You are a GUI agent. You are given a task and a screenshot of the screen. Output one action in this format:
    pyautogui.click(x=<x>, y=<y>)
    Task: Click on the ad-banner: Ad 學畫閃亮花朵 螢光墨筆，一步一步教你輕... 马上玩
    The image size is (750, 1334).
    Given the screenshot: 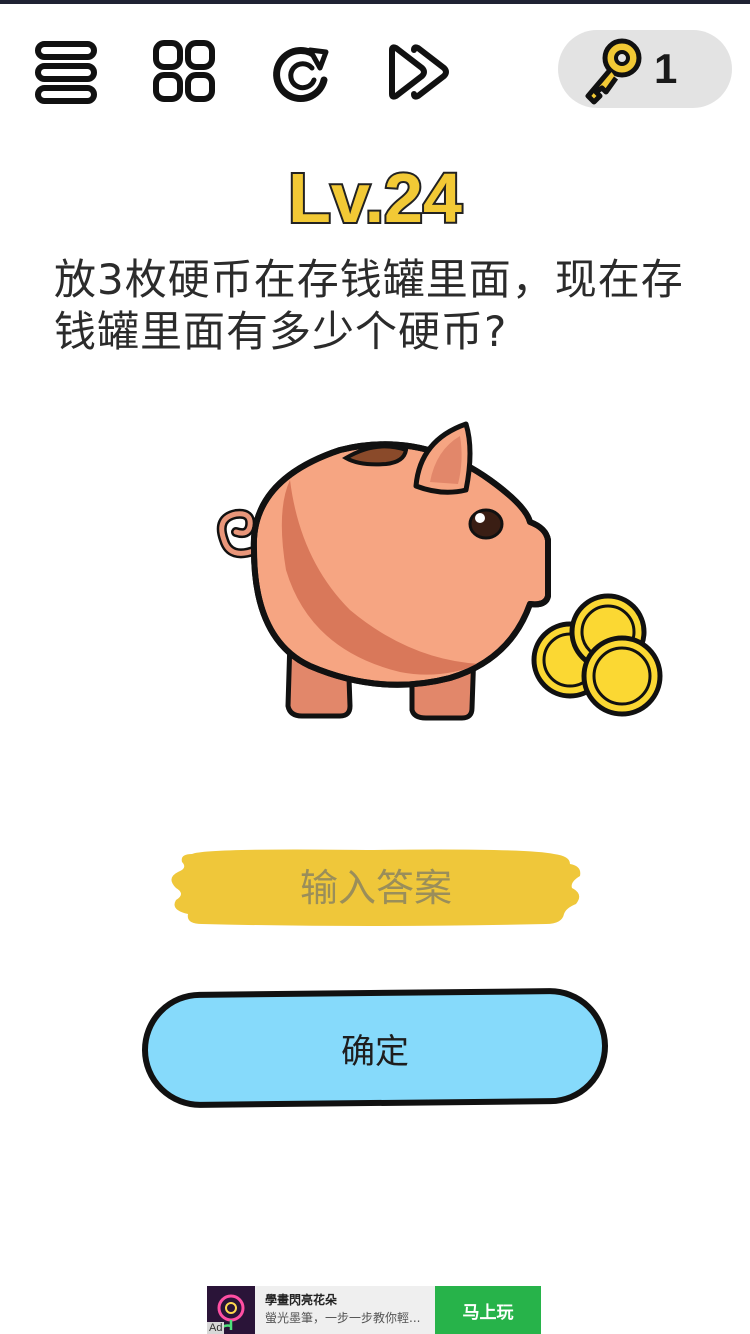 What is the action you would take?
    pyautogui.click(x=374, y=1310)
    